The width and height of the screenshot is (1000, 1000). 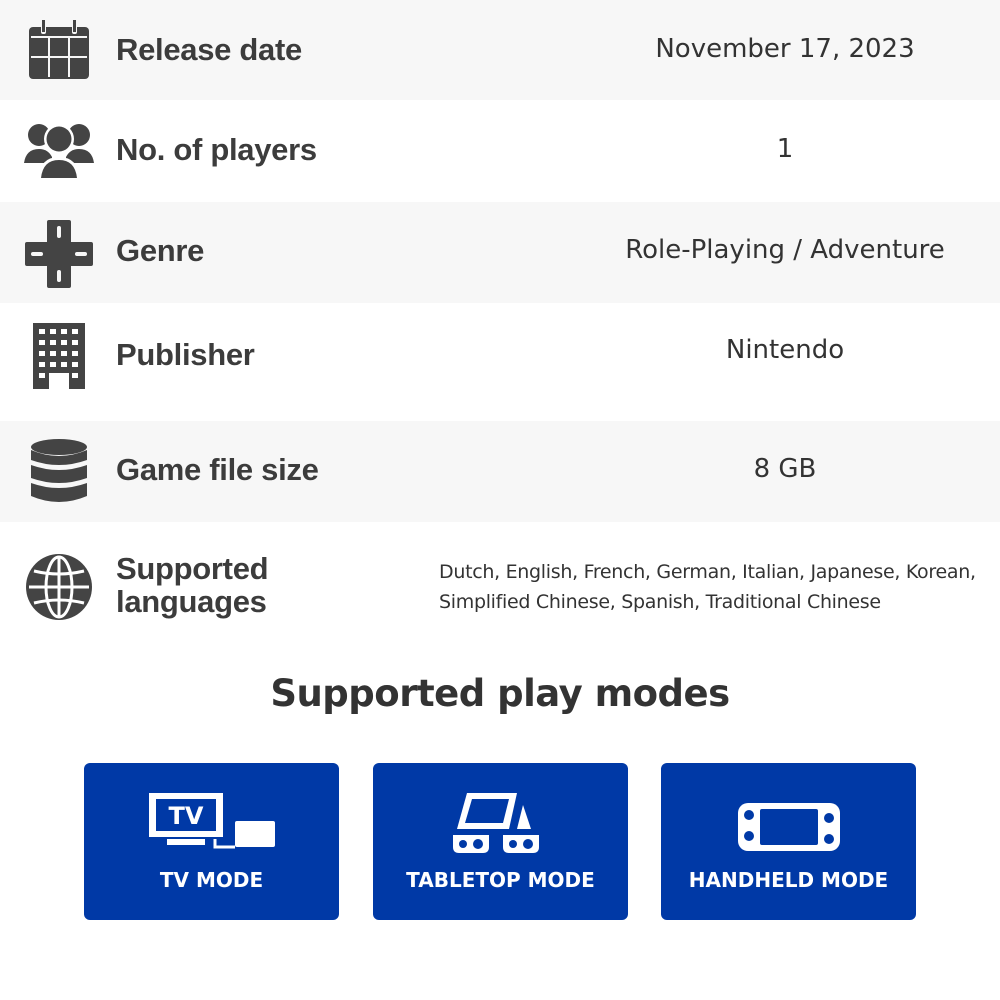 What do you see at coordinates (59, 151) in the screenshot?
I see `players-icon` at bounding box center [59, 151].